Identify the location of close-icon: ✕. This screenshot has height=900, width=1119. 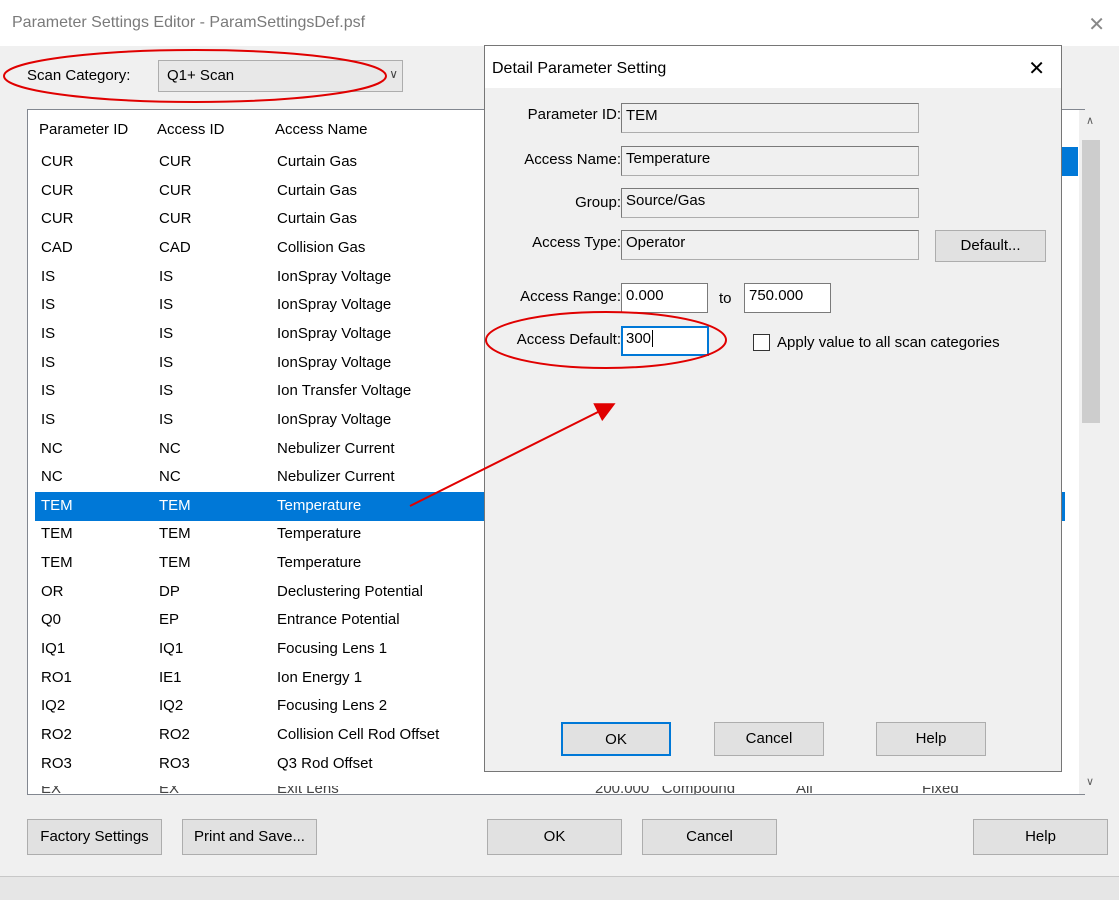
(1096, 24).